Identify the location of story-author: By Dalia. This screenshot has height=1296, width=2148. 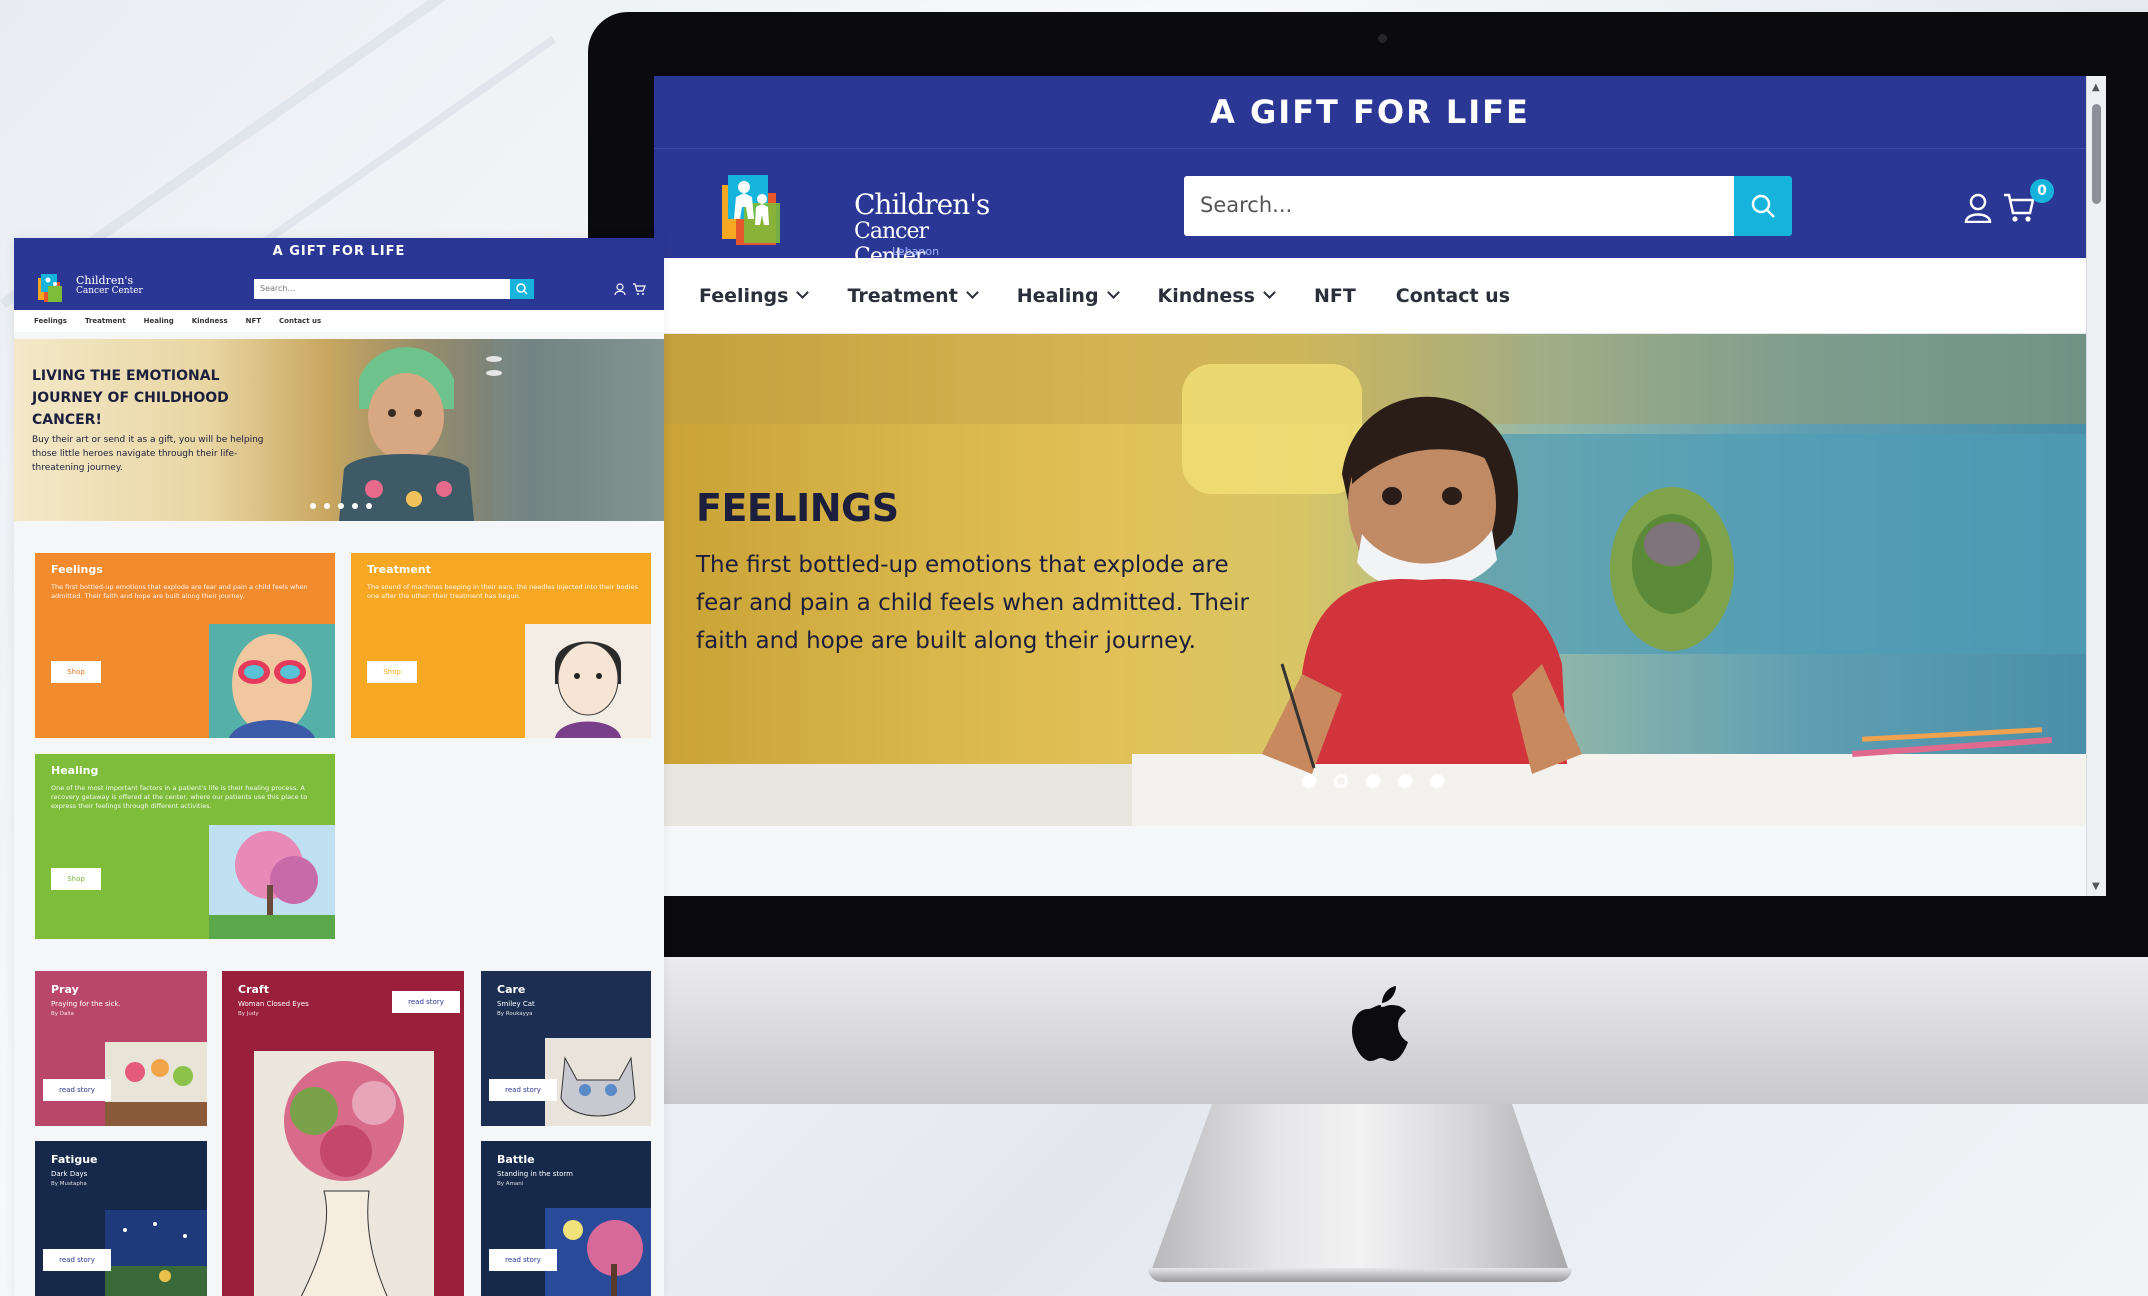
(62, 1014).